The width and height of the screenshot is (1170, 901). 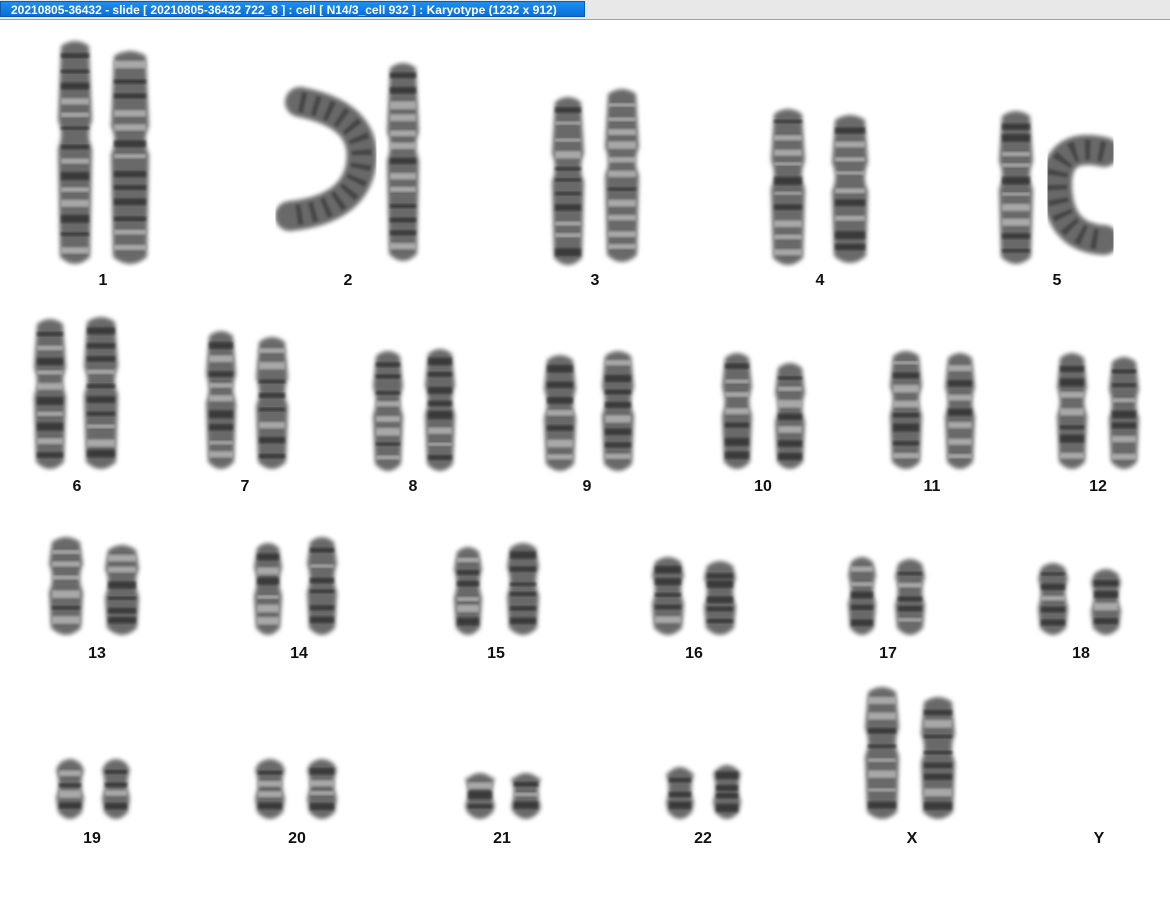 What do you see at coordinates (720, 598) in the screenshot?
I see `chromosome-16-homolog-b` at bounding box center [720, 598].